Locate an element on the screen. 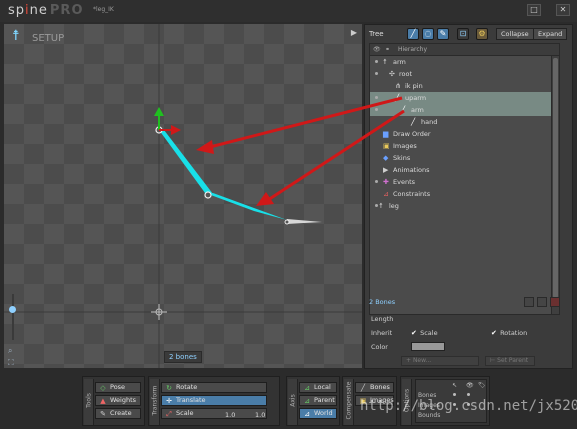 This screenshot has width=577, height=429. bone-properties: Length Inherit ✔ Scale ✔ Rotation Color is located at coordinates (468, 332).